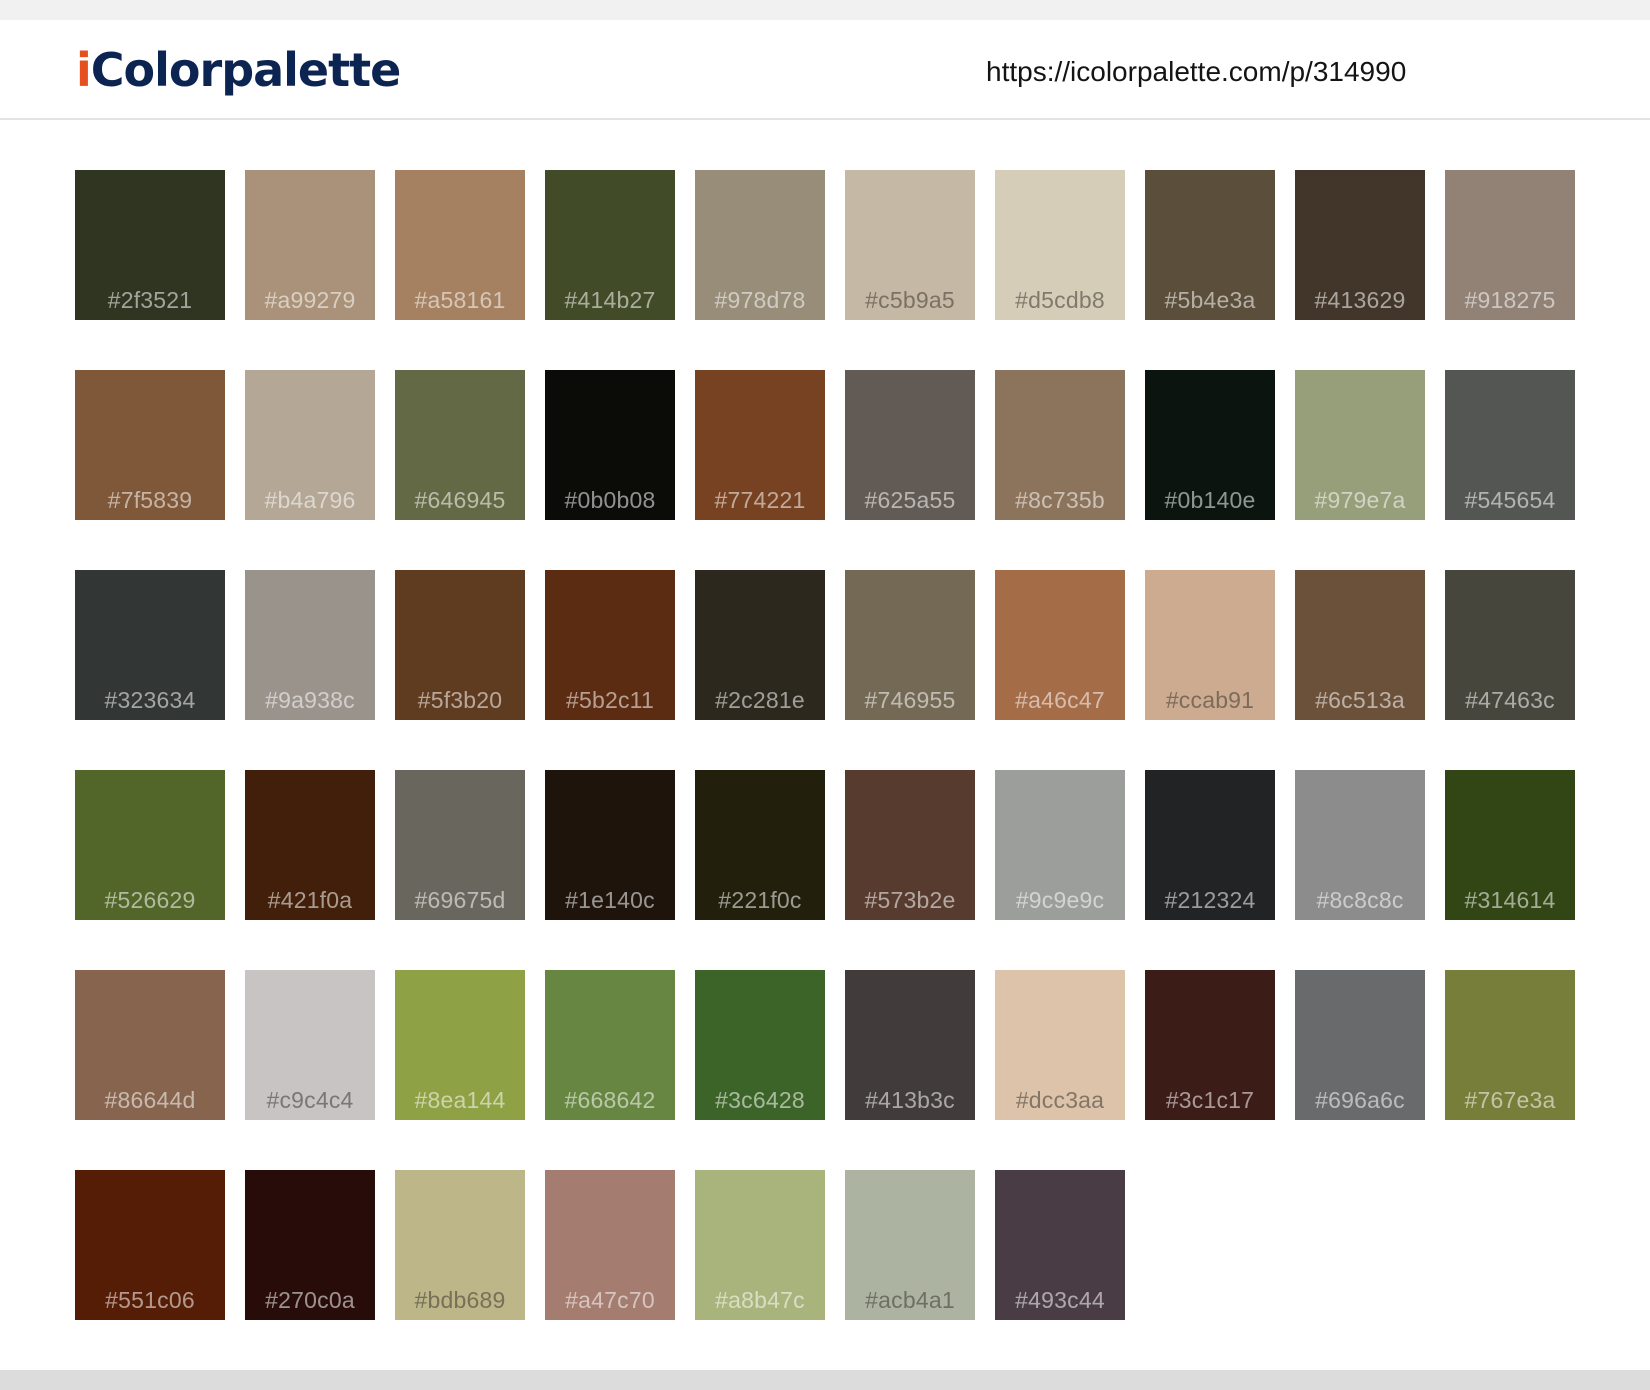 The height and width of the screenshot is (1390, 1650). What do you see at coordinates (310, 700) in the screenshot?
I see `swatch-hex-label: #9a938c` at bounding box center [310, 700].